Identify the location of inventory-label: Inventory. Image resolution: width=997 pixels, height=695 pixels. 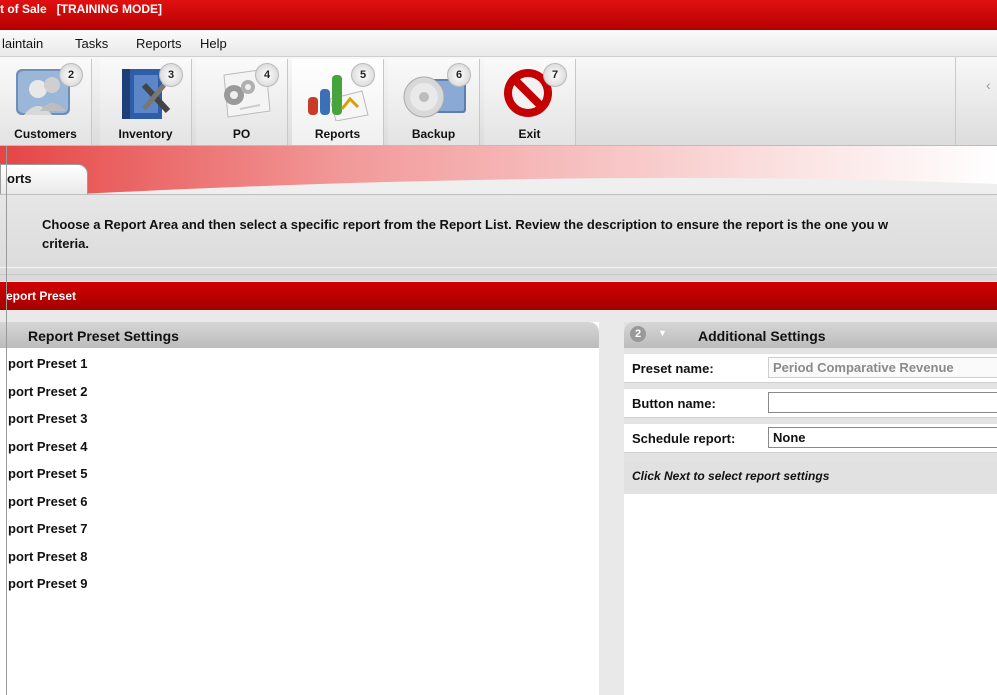
(145, 134).